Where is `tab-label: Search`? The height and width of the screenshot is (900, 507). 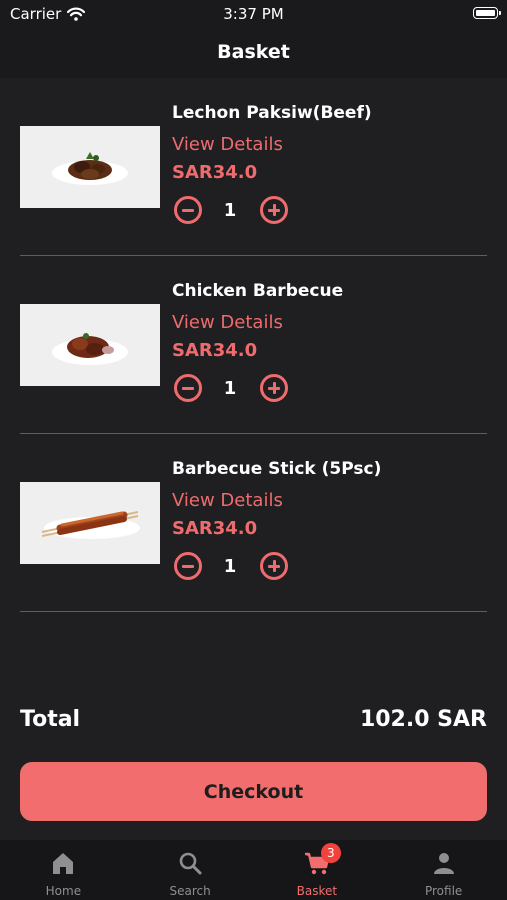 tab-label: Search is located at coordinates (190, 891).